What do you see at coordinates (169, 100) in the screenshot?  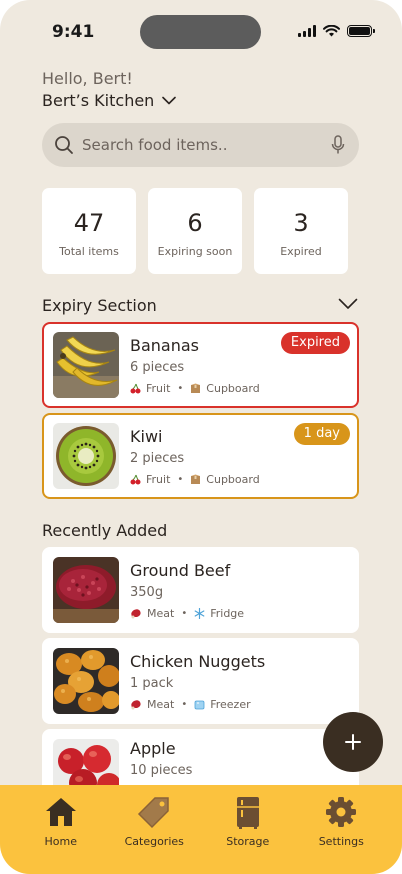 I see `chevron-down-icon` at bounding box center [169, 100].